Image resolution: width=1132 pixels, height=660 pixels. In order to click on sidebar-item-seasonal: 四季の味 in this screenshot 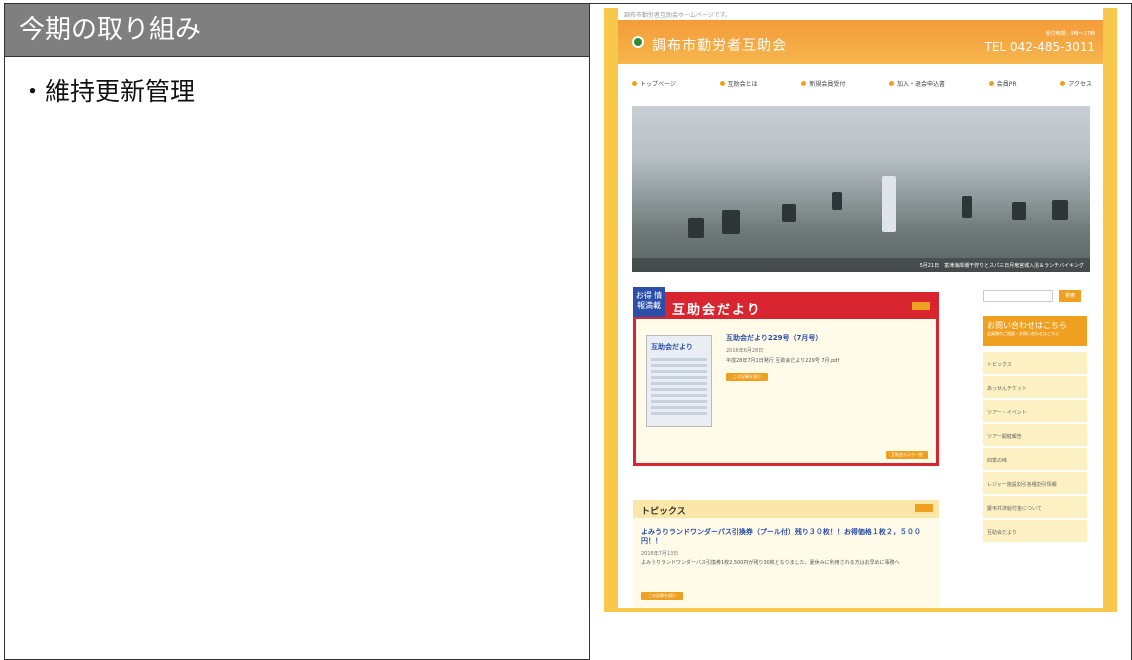, I will do `click(1035, 460)`.